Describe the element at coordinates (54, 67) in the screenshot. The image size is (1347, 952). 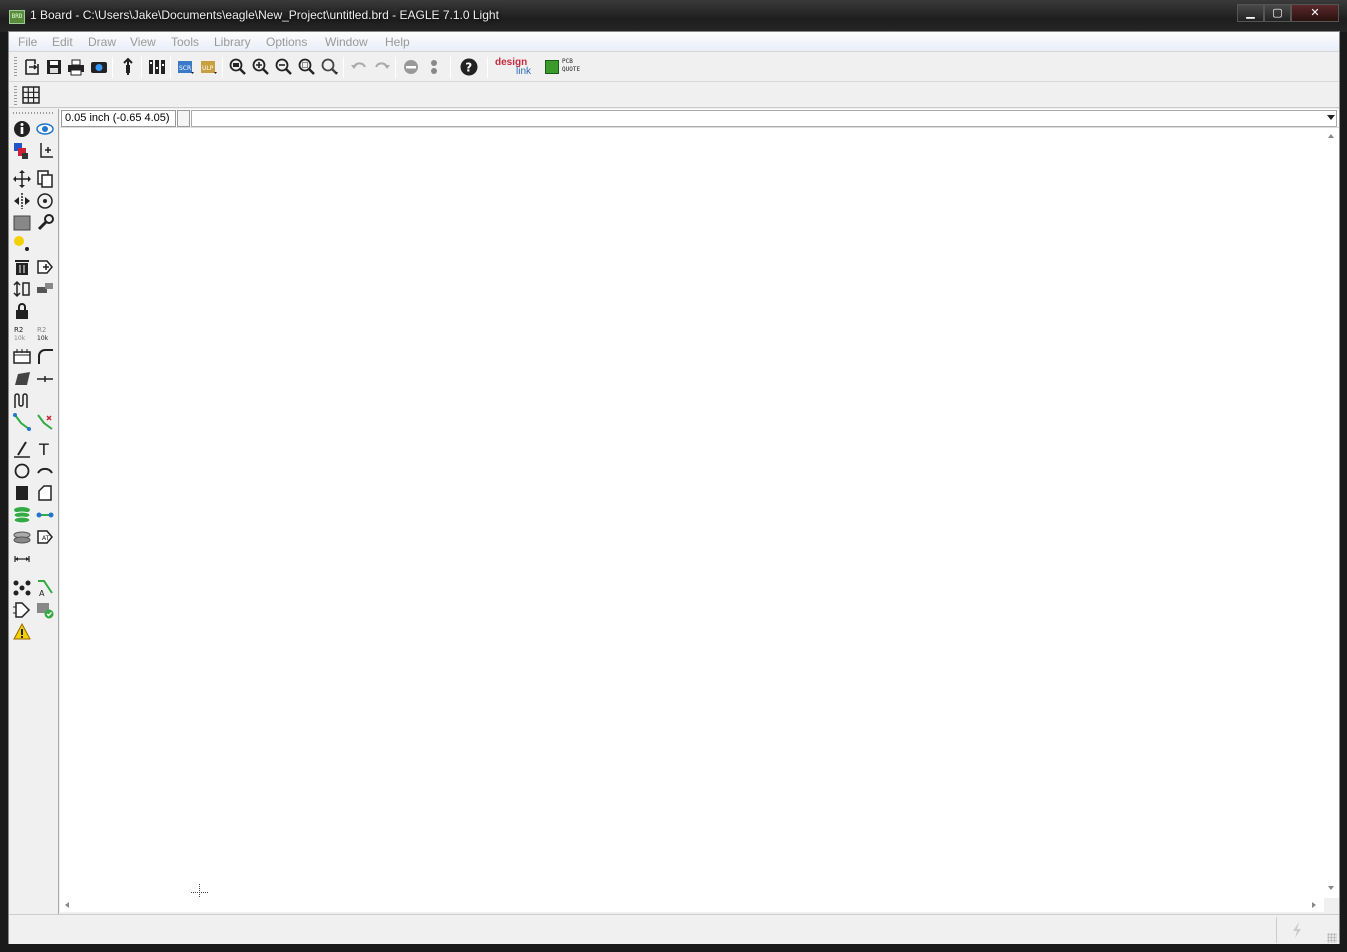
I see `save-icon` at that location.